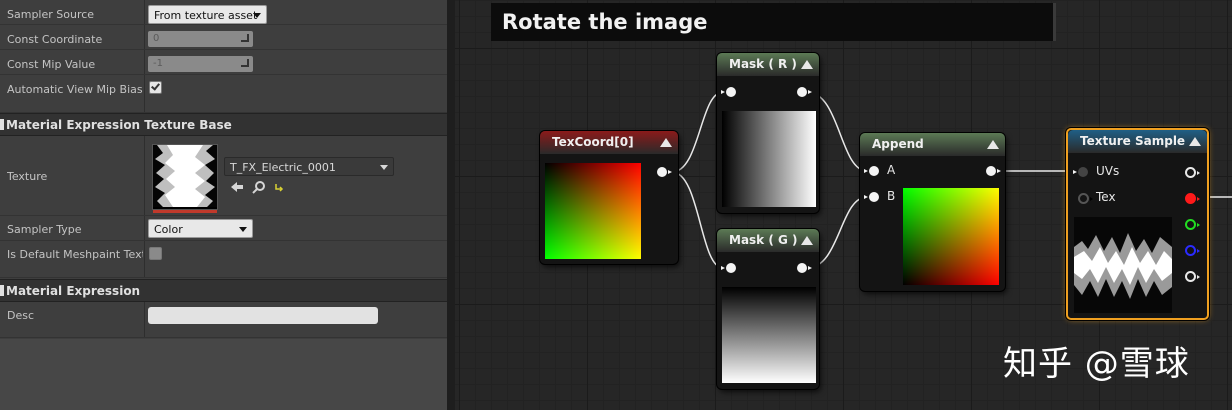  I want to click on const-coordinate-field: 0, so click(200, 39).